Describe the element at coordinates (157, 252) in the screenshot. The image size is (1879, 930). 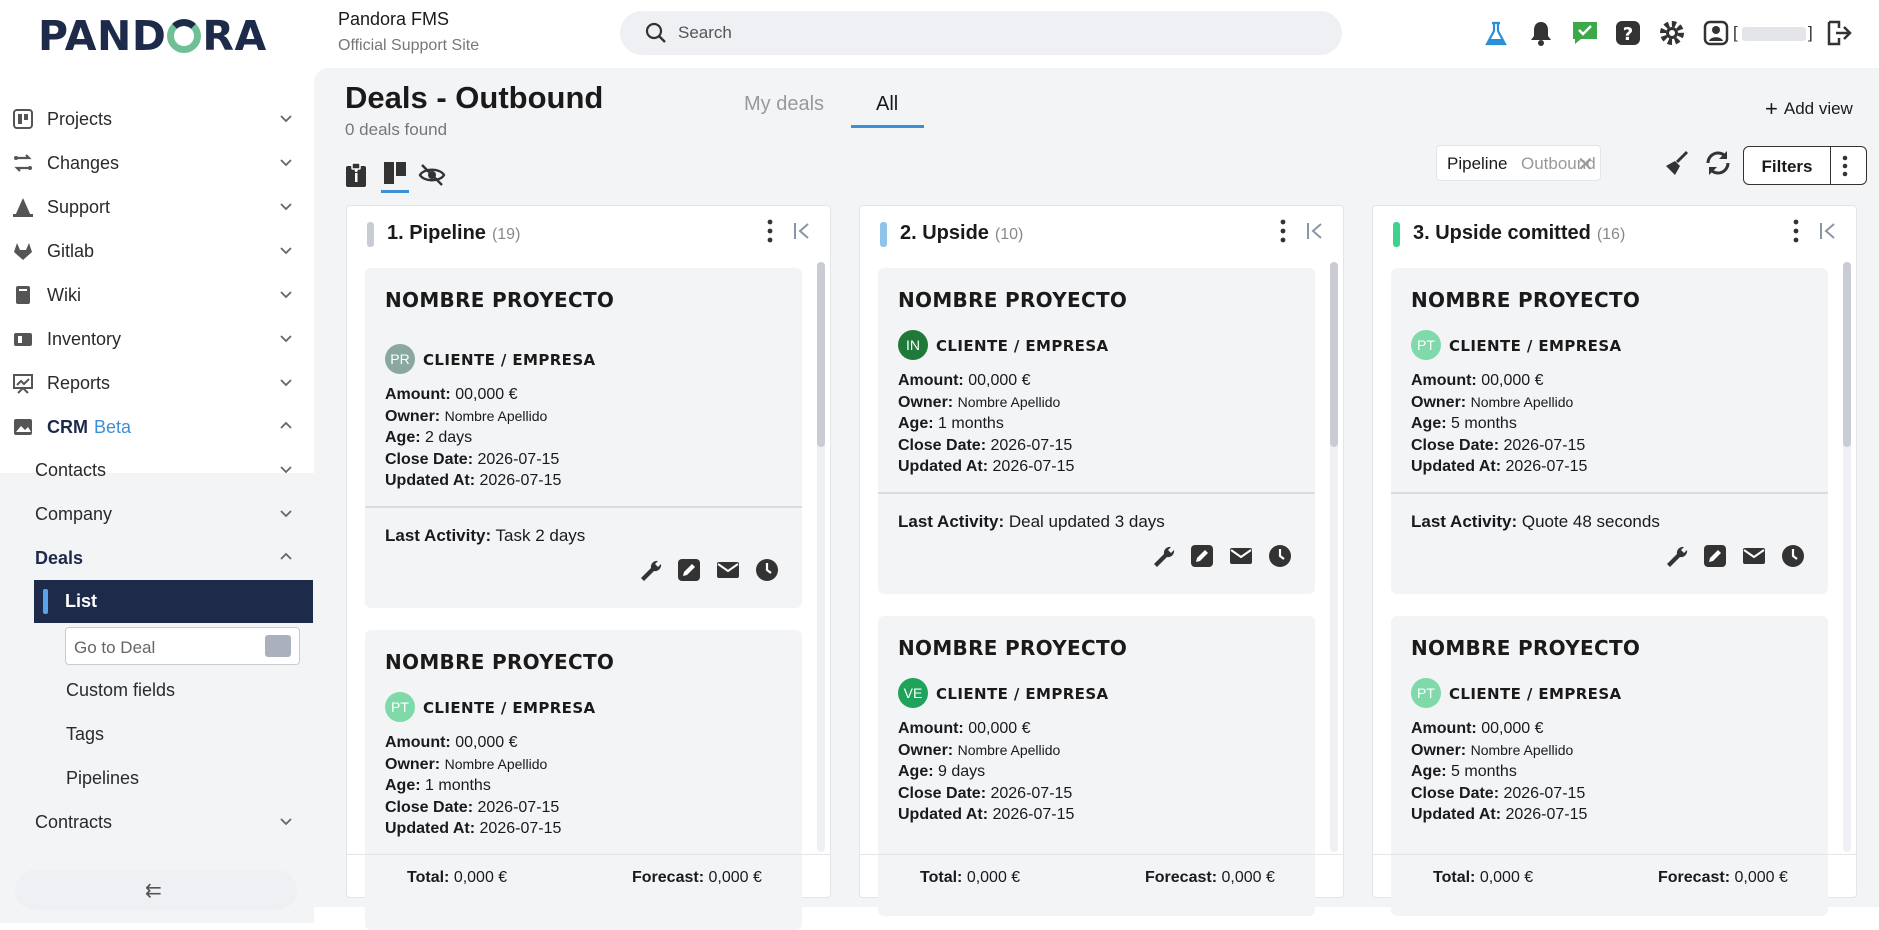
I see `sidebar-item-gitlab: Gitlab` at that location.